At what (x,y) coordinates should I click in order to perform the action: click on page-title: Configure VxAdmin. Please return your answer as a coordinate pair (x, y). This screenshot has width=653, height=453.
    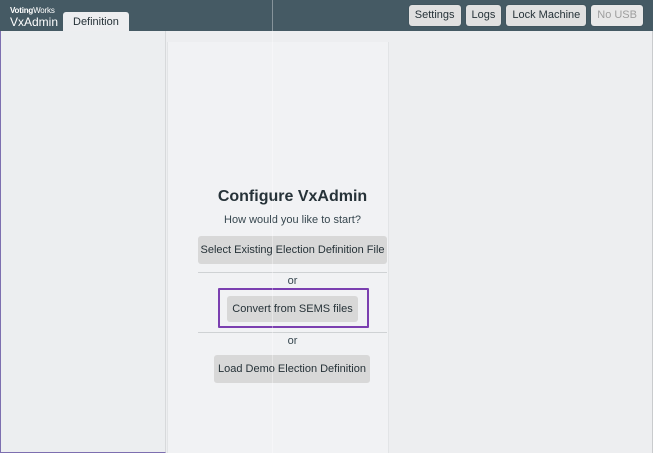
    Looking at the image, I should click on (292, 196).